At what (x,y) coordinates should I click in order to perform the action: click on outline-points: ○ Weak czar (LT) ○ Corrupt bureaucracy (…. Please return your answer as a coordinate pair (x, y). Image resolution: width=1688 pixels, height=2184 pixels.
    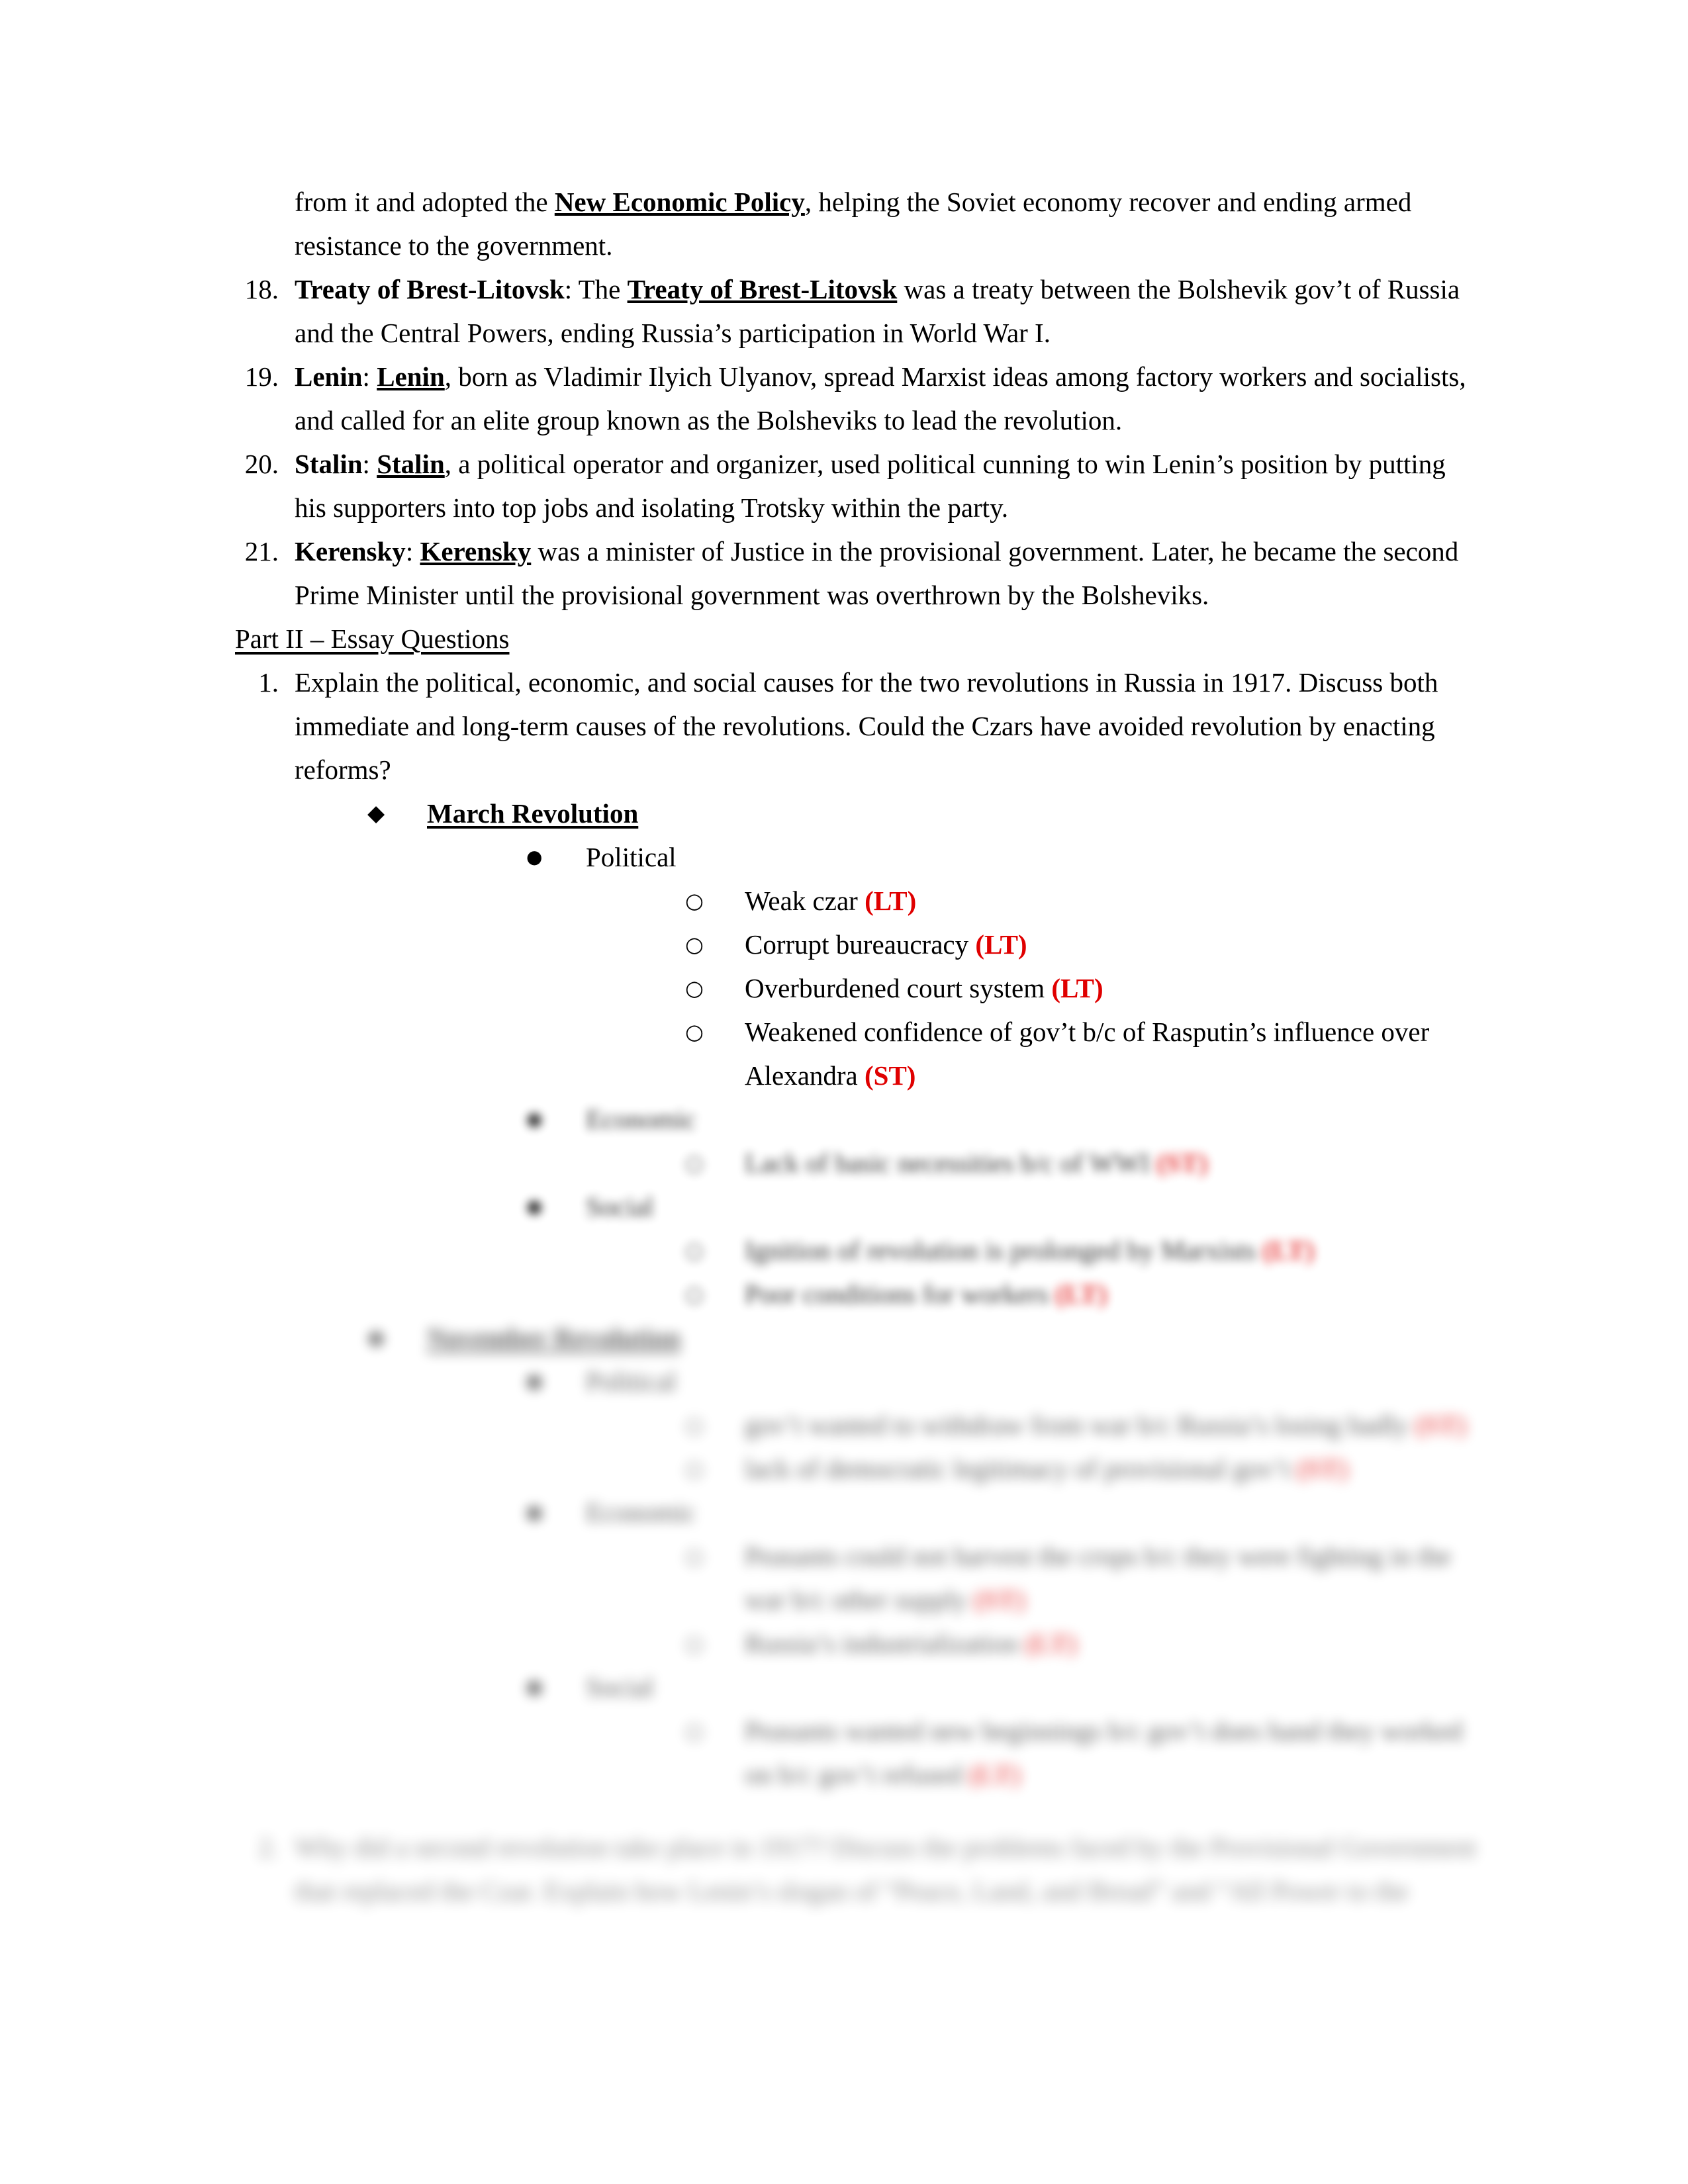
    Looking at the image, I should click on (1032, 988).